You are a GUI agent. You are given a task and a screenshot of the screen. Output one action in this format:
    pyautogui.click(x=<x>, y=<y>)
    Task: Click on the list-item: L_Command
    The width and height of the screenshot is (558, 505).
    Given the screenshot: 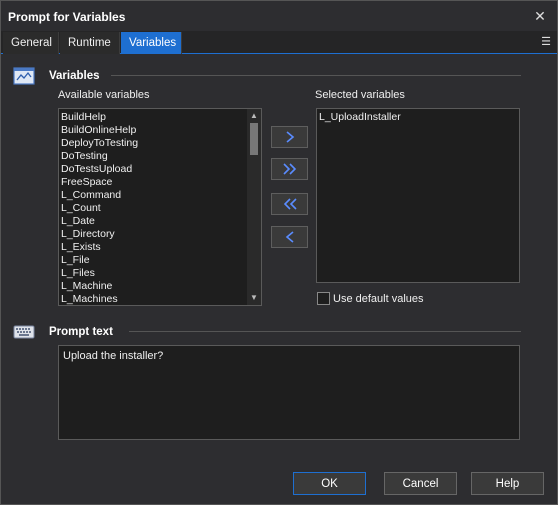 What is the action you would take?
    pyautogui.click(x=160, y=195)
    